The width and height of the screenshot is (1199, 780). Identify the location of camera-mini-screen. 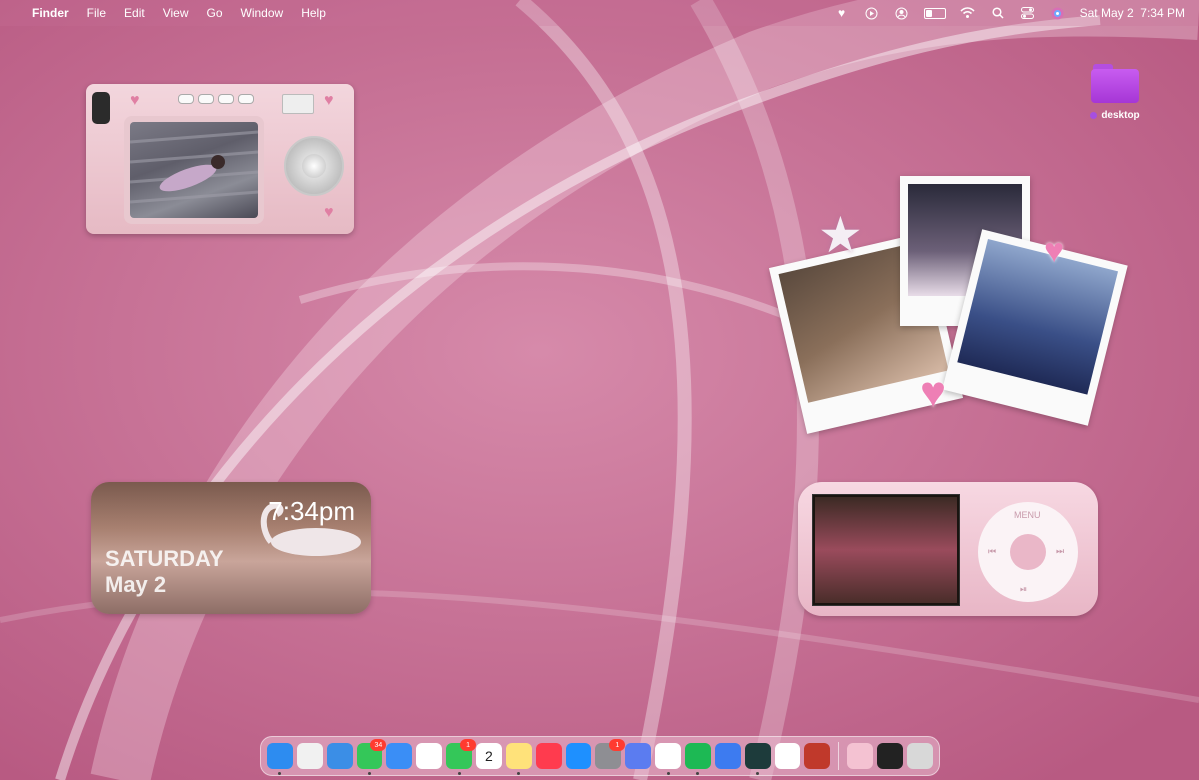
(298, 104).